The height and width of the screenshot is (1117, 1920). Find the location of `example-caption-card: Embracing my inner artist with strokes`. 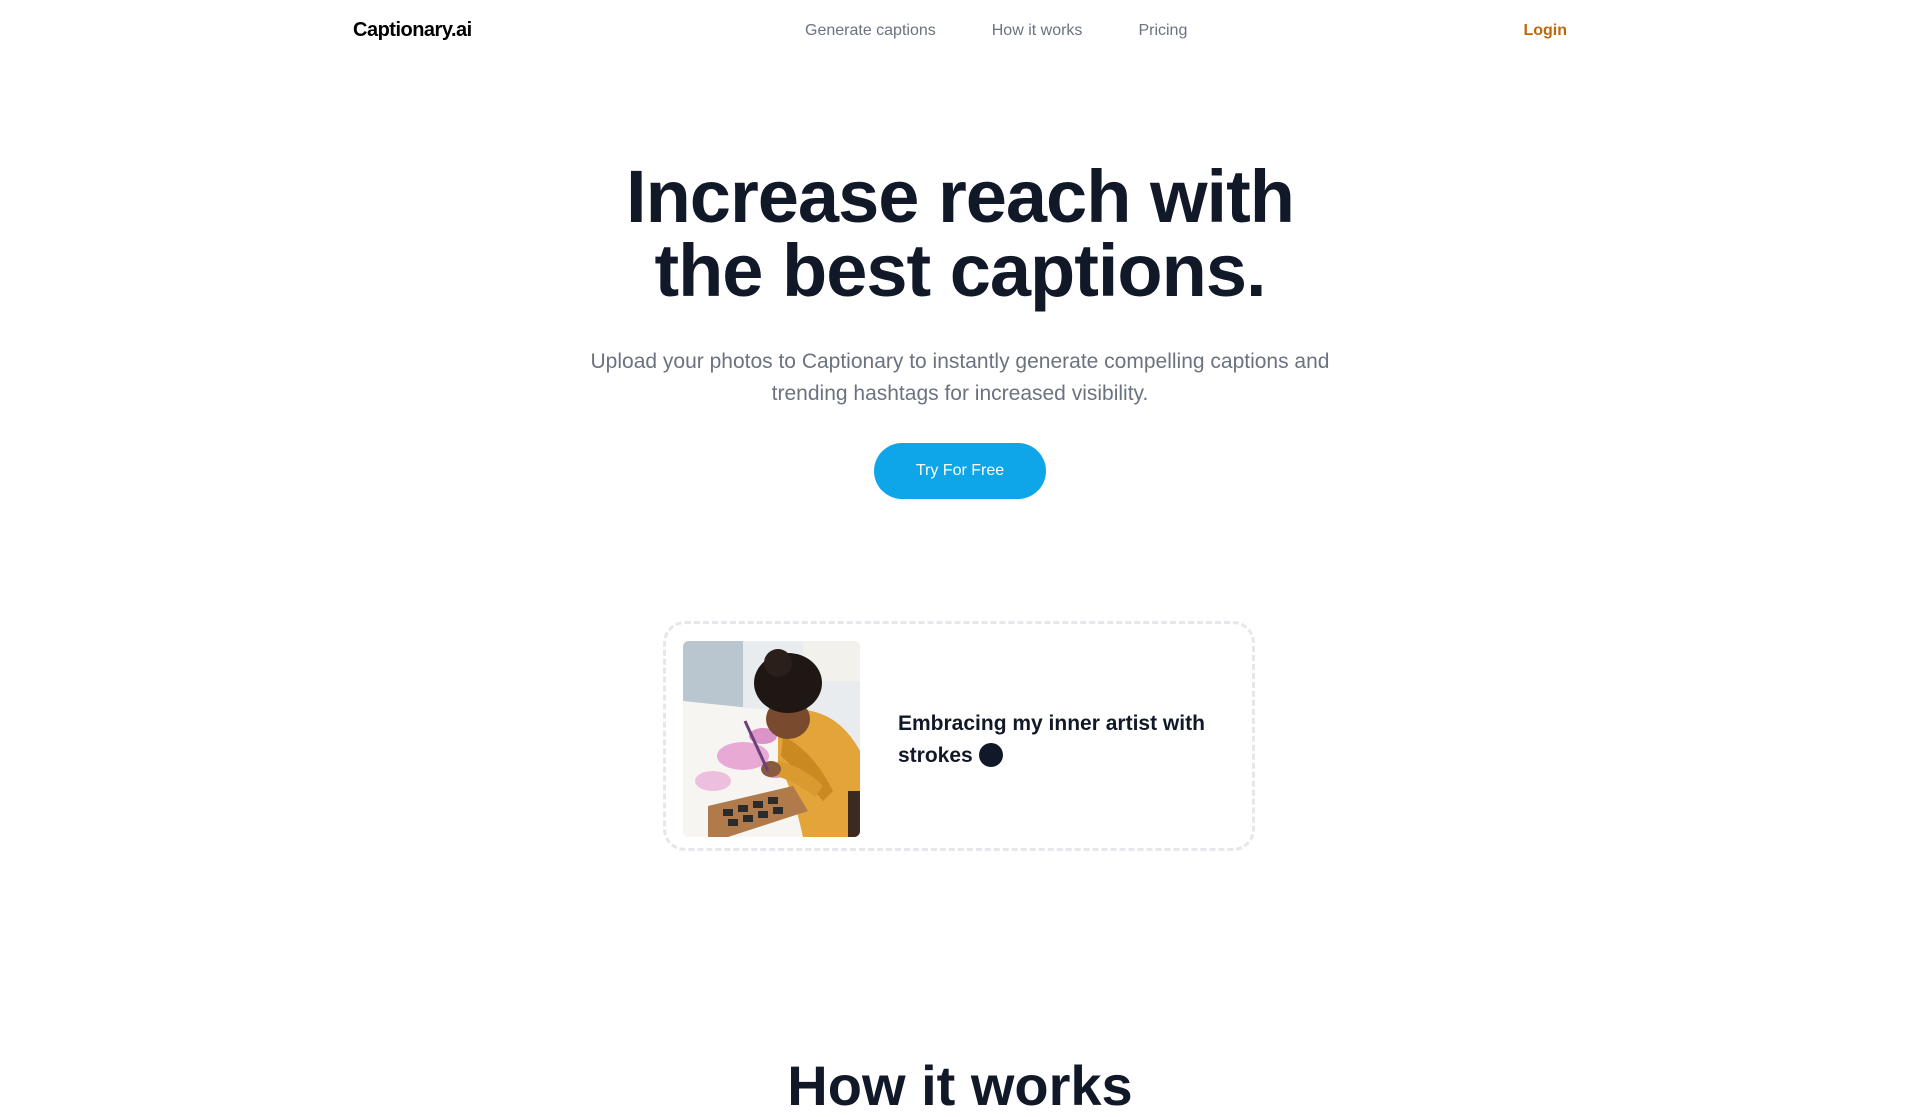

example-caption-card: Embracing my inner artist with strokes is located at coordinates (959, 736).